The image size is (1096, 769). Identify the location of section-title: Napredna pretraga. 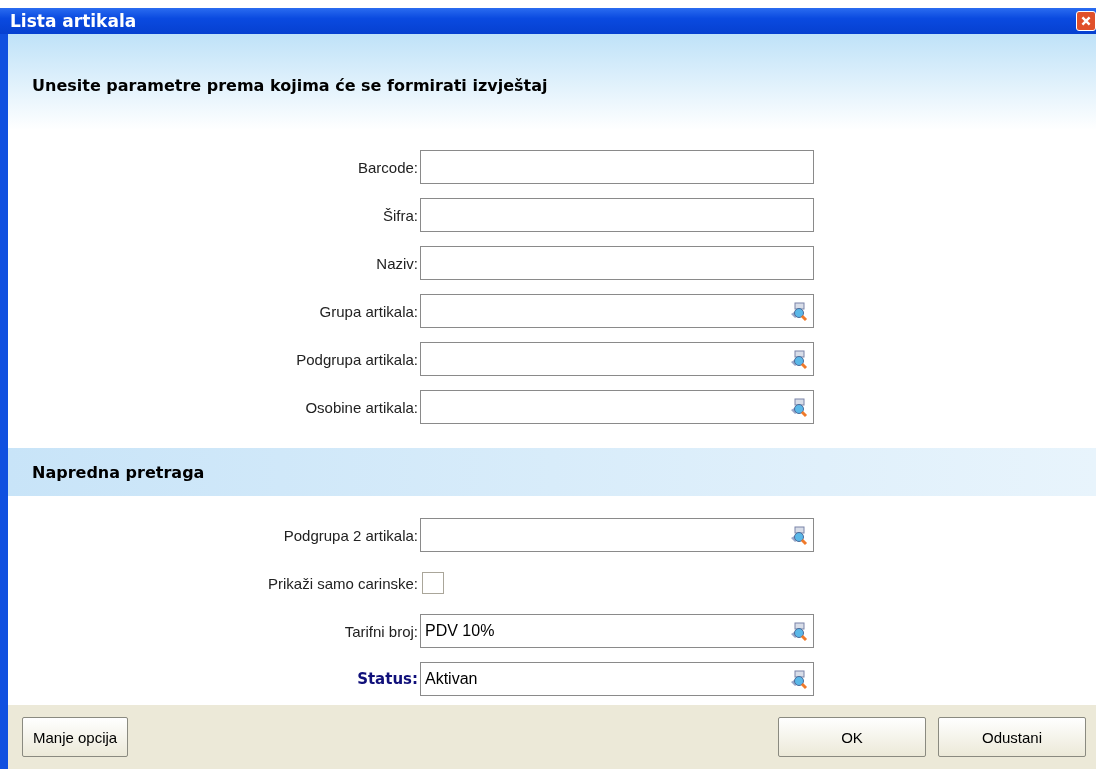
(118, 472).